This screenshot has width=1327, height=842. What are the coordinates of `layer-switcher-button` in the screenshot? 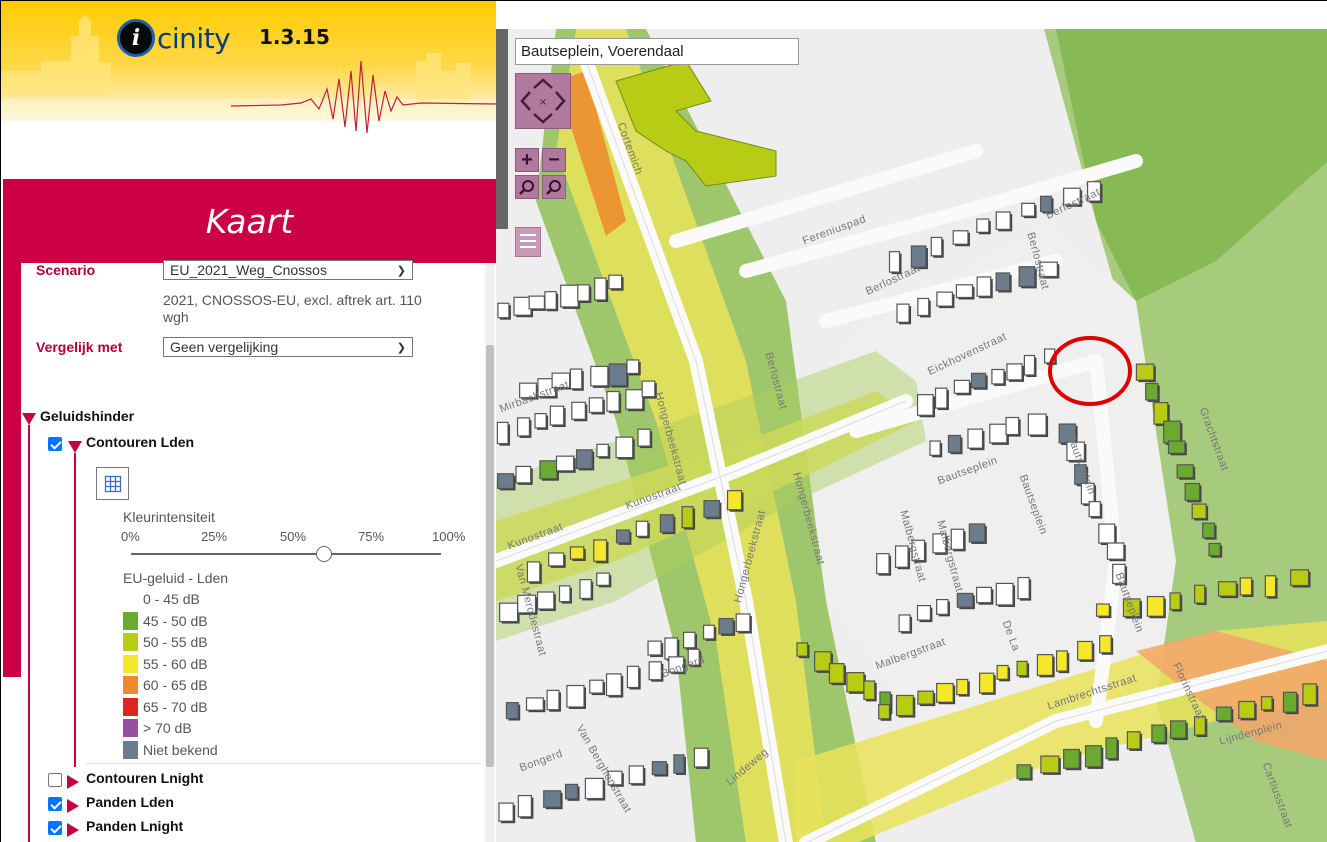 It's located at (528, 242).